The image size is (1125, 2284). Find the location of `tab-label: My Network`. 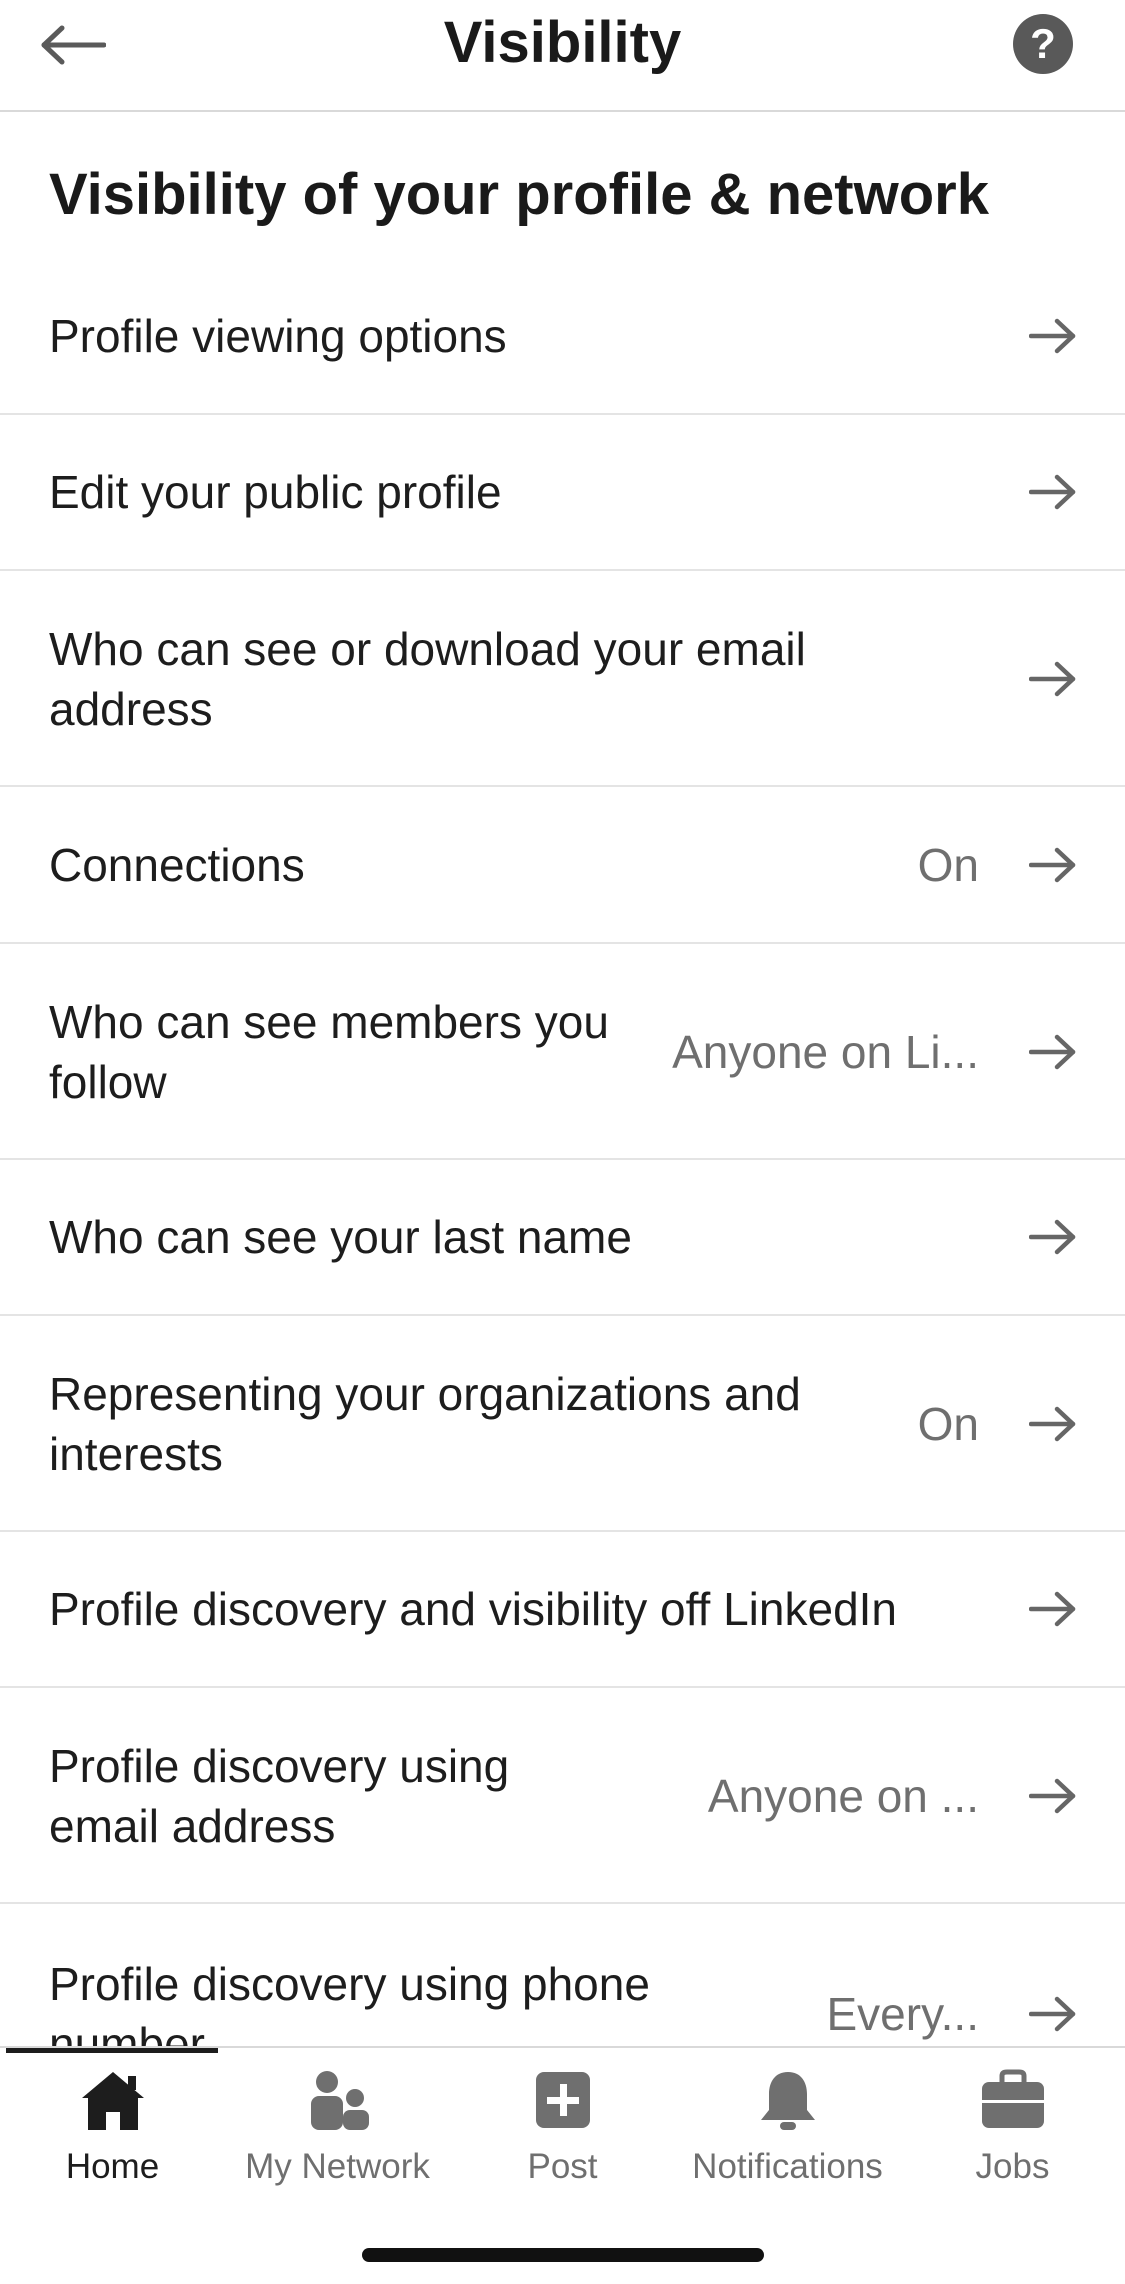

tab-label: My Network is located at coordinates (337, 2166).